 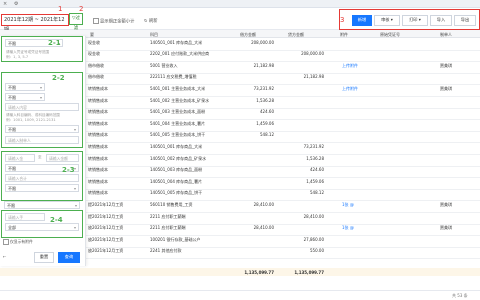 What do you see at coordinates (446, 88) in the screenshot?
I see `cell-maker: 贾美琪` at bounding box center [446, 88].